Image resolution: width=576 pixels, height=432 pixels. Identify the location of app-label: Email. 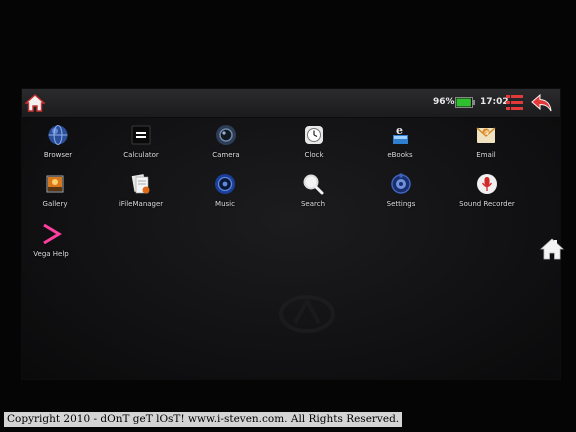
(486, 155).